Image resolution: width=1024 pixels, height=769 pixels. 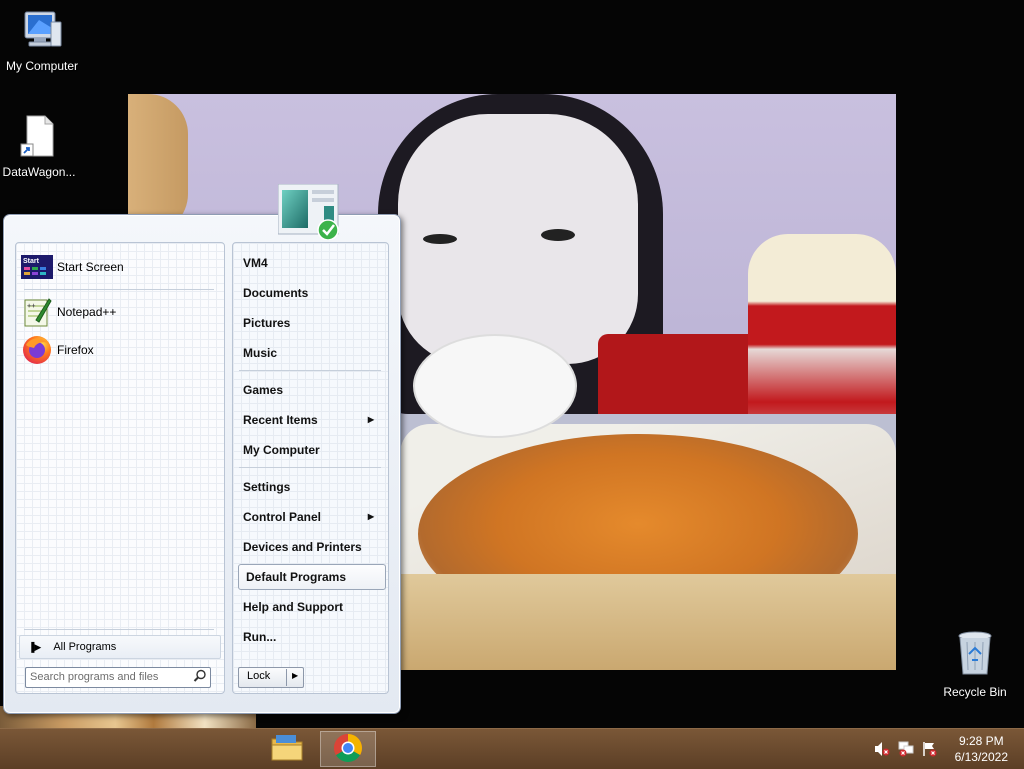 What do you see at coordinates (981, 741) in the screenshot?
I see `clock-time: 9:28 PM` at bounding box center [981, 741].